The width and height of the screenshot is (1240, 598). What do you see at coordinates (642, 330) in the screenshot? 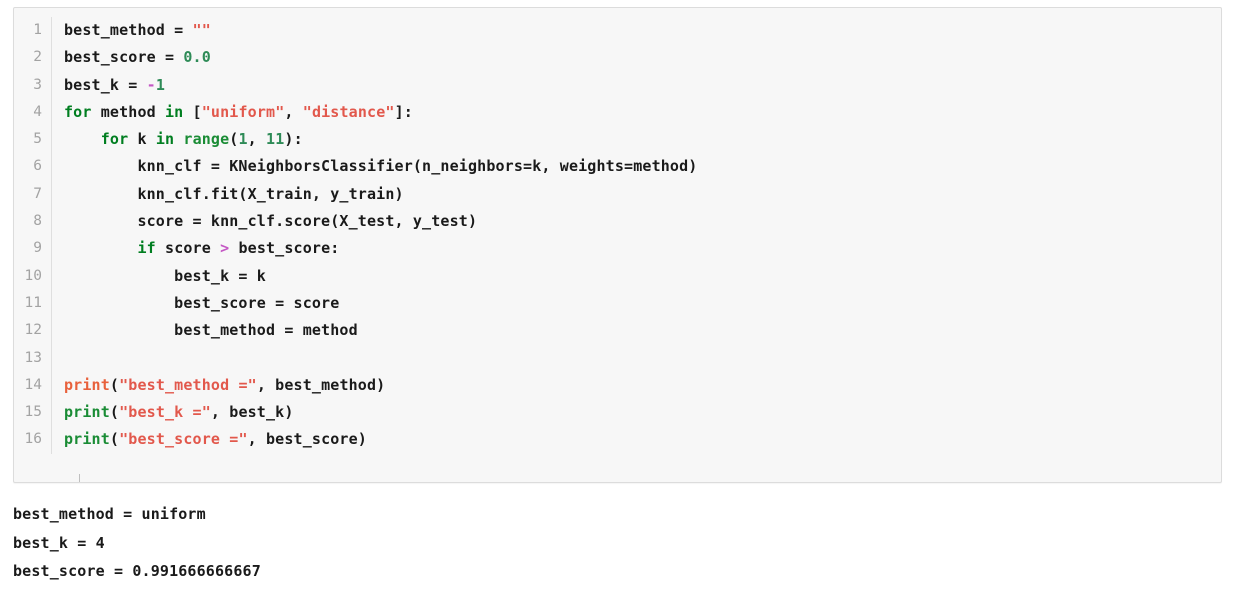
I see `code-line: best_method = method` at bounding box center [642, 330].